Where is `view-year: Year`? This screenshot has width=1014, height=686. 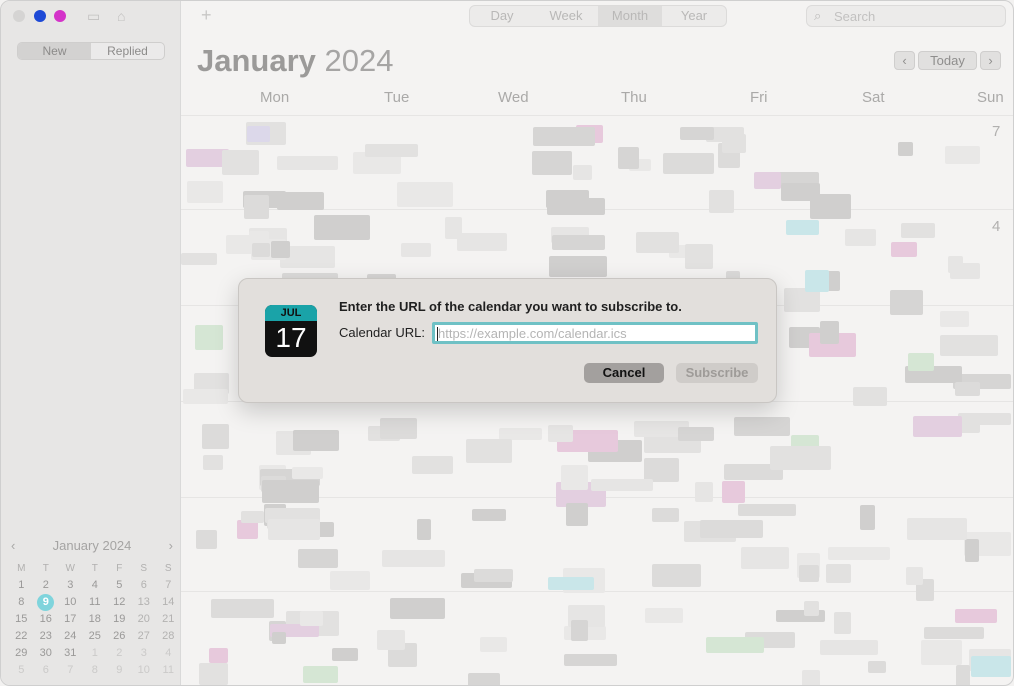 view-year: Year is located at coordinates (694, 16).